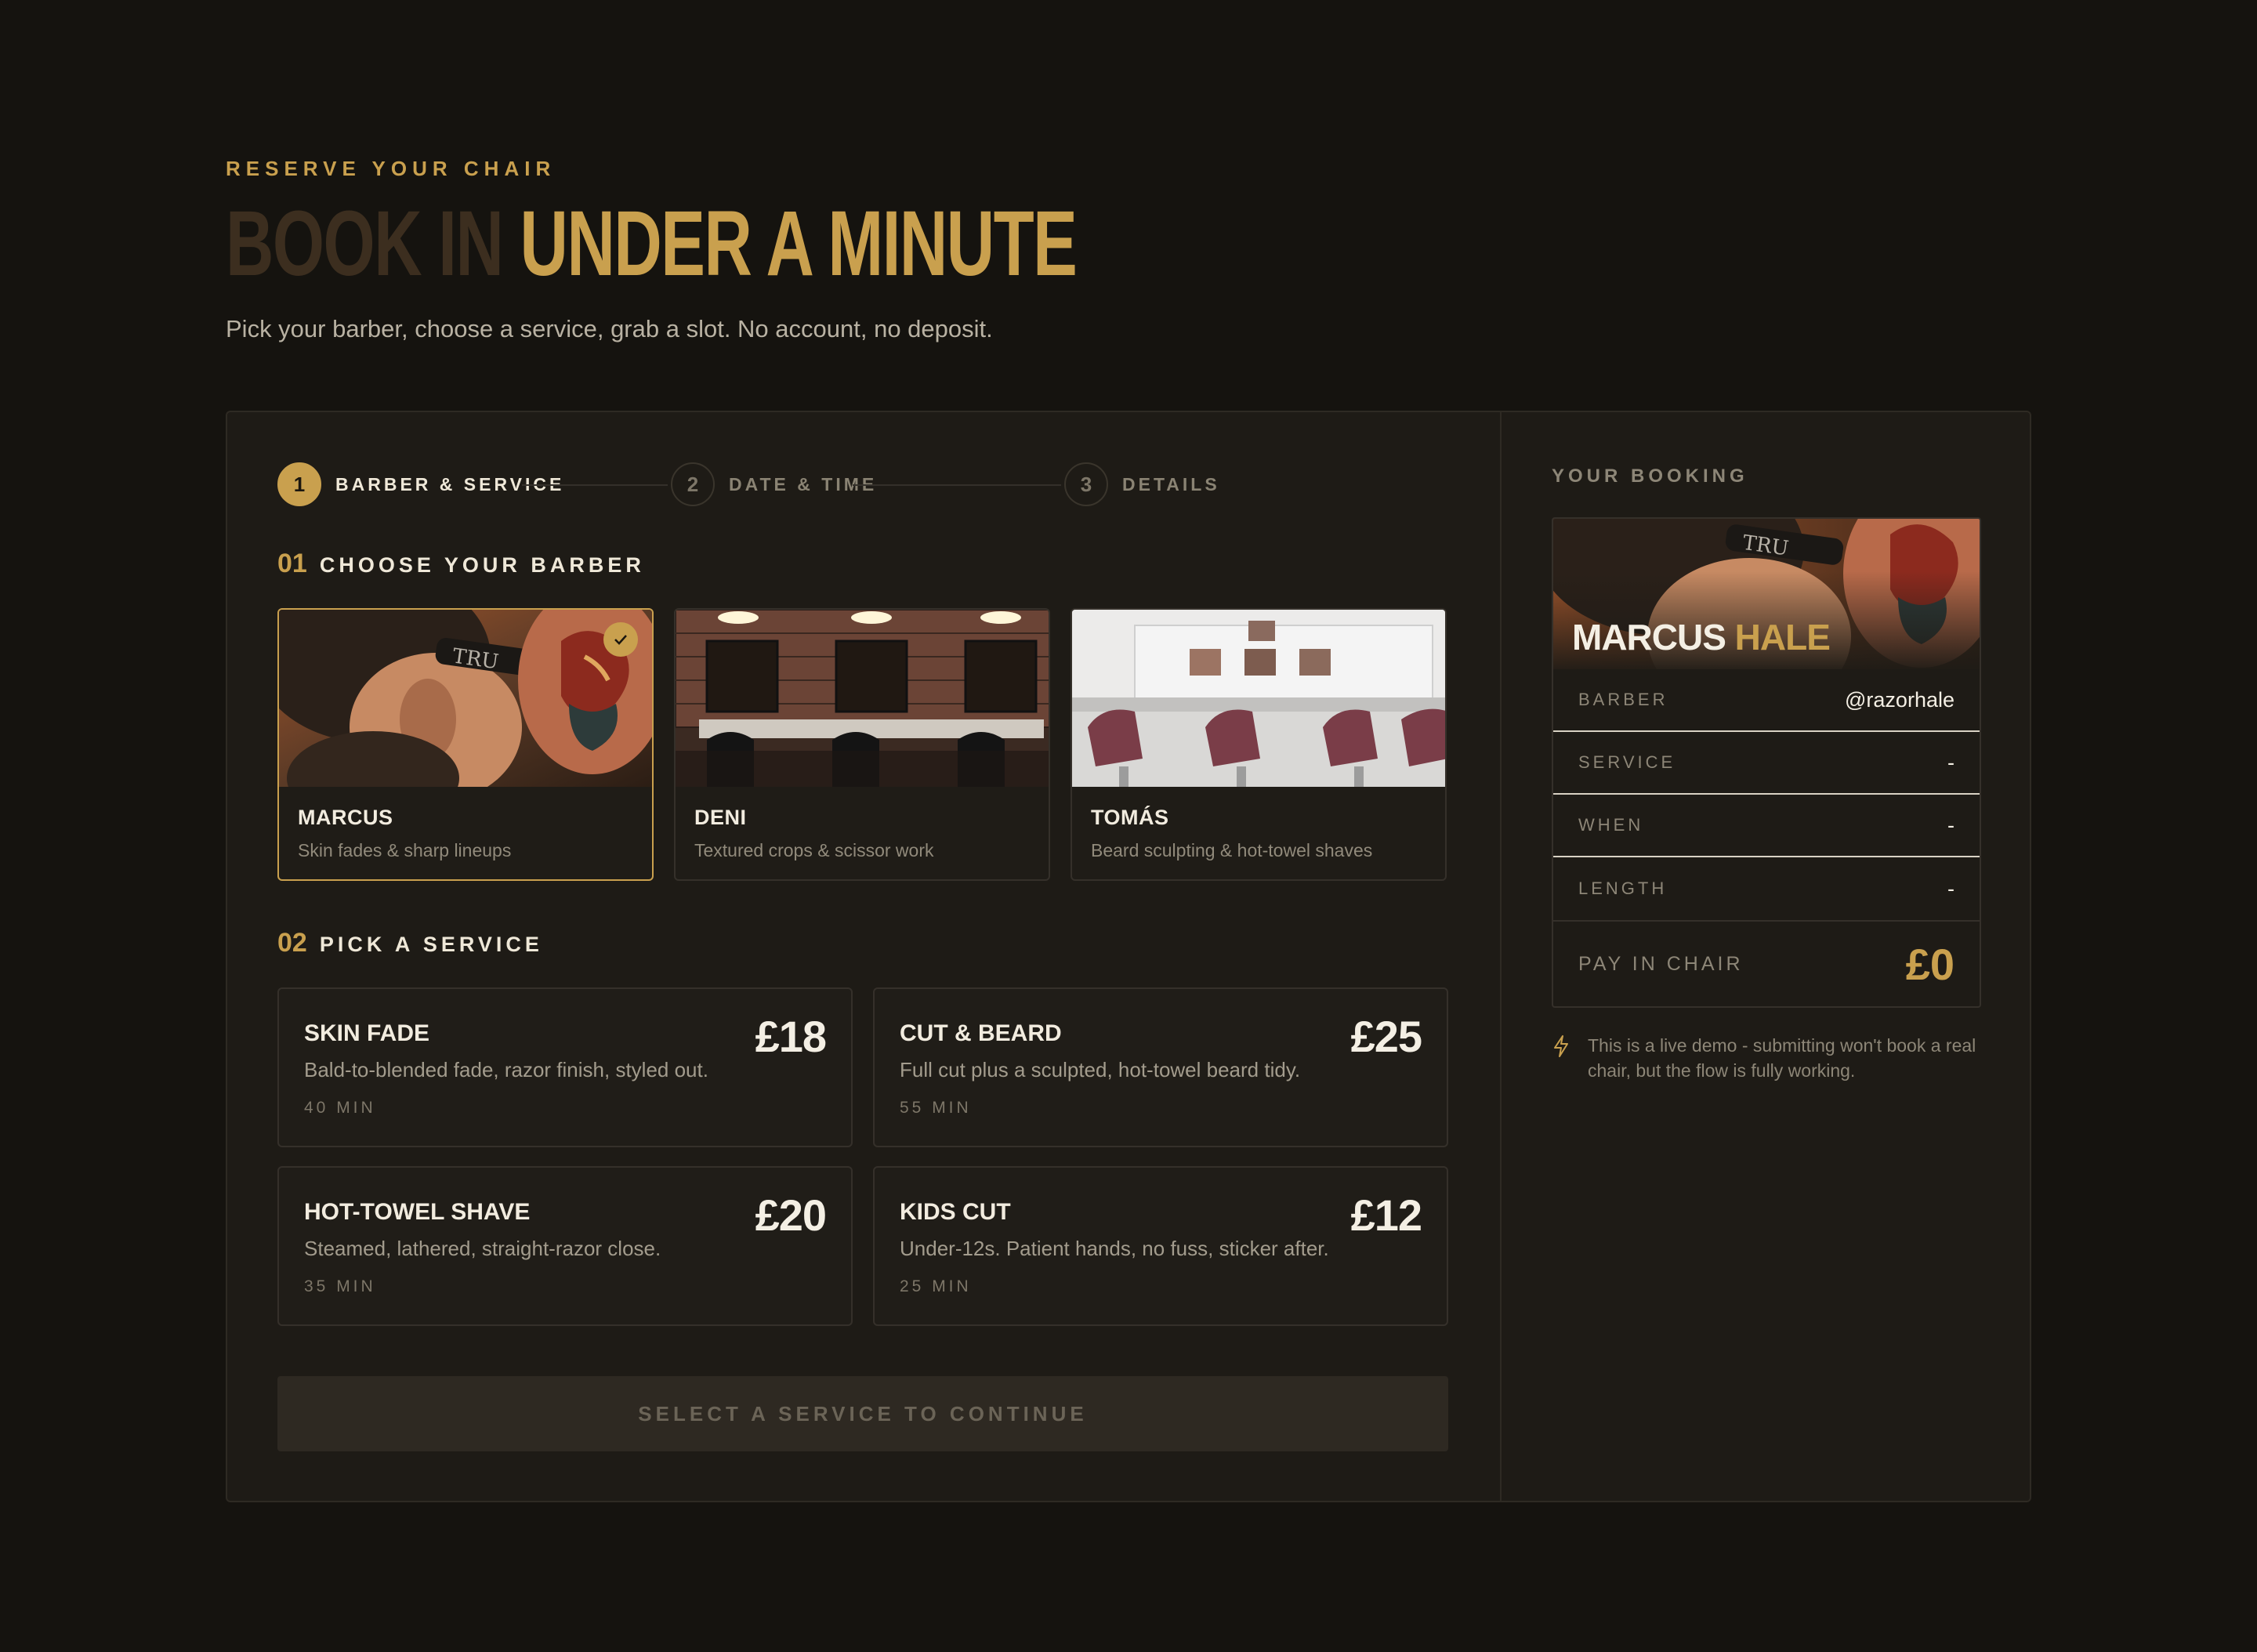 The height and width of the screenshot is (1652, 2257). What do you see at coordinates (1767, 888) in the screenshot?
I see `summary-row-length: LENGTH -` at bounding box center [1767, 888].